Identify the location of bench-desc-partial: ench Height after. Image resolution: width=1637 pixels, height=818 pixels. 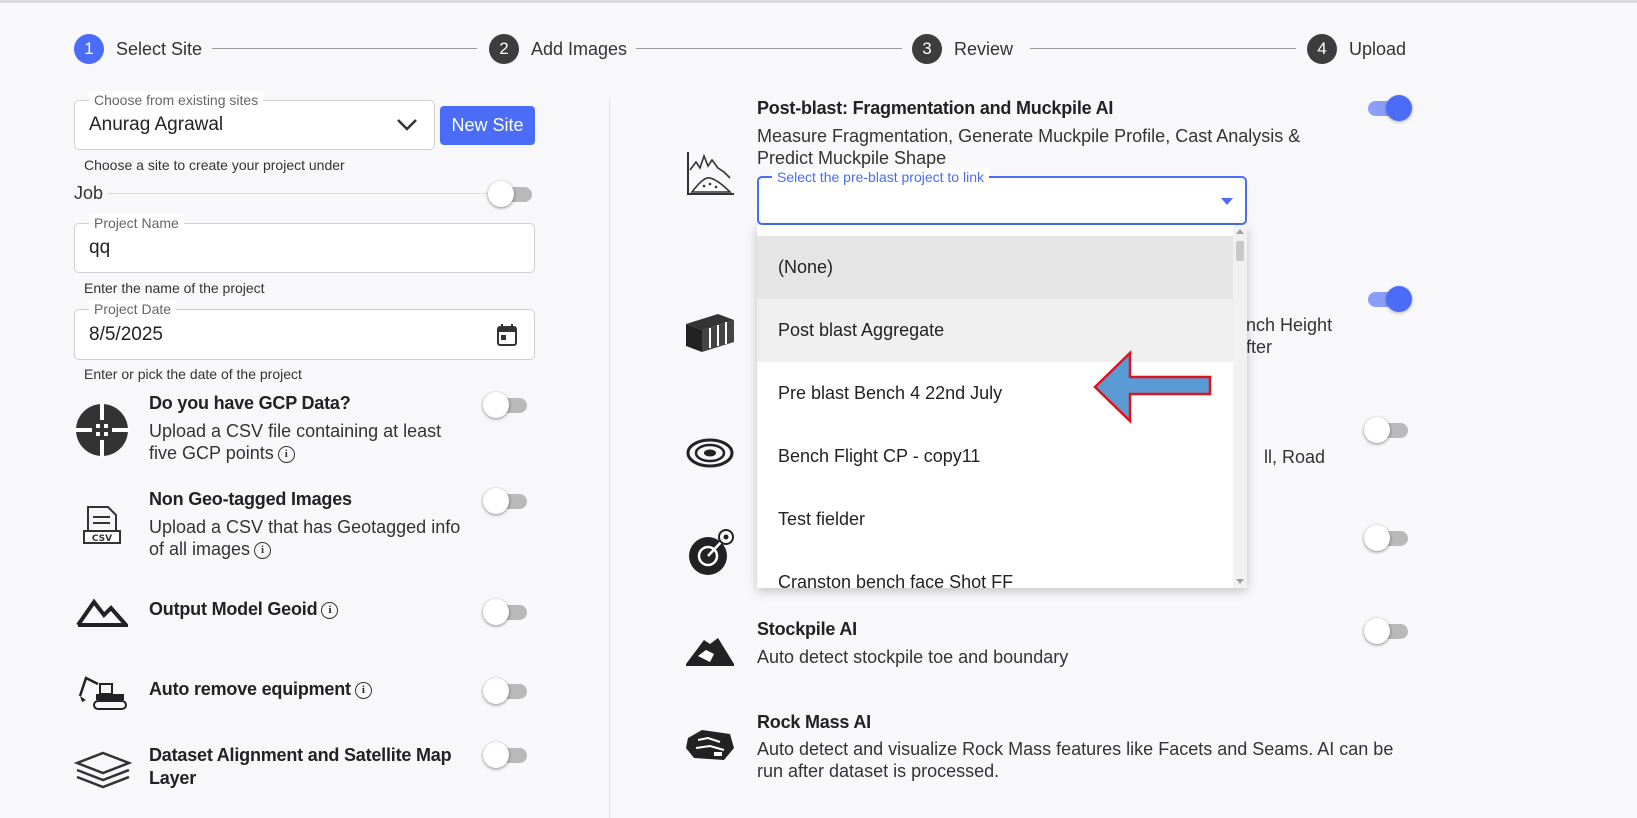
(1284, 336).